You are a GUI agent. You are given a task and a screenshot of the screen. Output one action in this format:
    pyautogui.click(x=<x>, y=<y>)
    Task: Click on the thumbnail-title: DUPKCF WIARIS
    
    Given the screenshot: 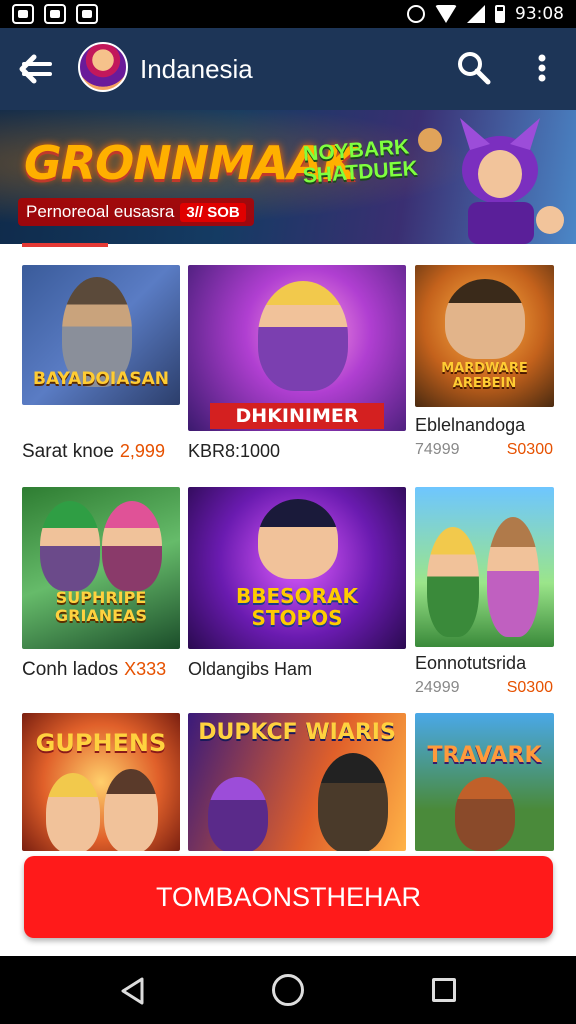 What is the action you would take?
    pyautogui.click(x=297, y=732)
    